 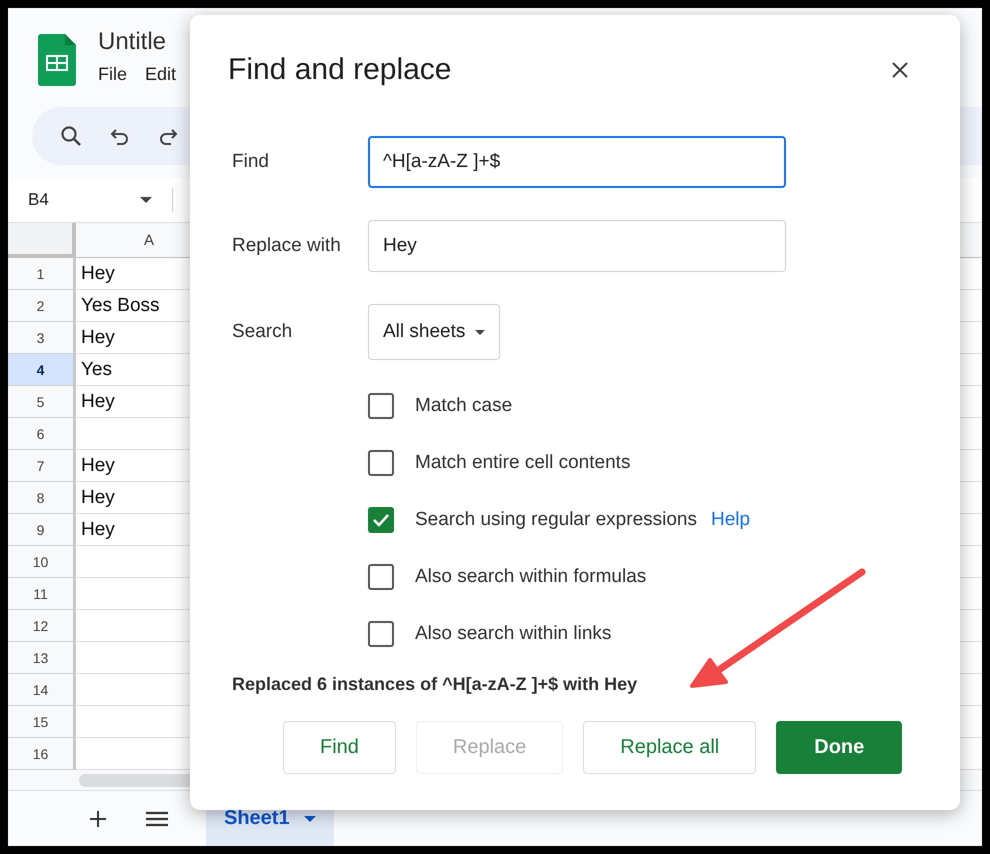 What do you see at coordinates (120, 136) in the screenshot?
I see `undo-icon` at bounding box center [120, 136].